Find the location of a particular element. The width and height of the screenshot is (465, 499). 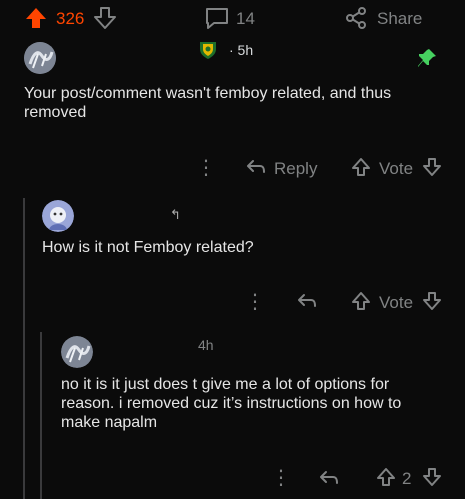

comment-time: · 5h is located at coordinates (241, 50).